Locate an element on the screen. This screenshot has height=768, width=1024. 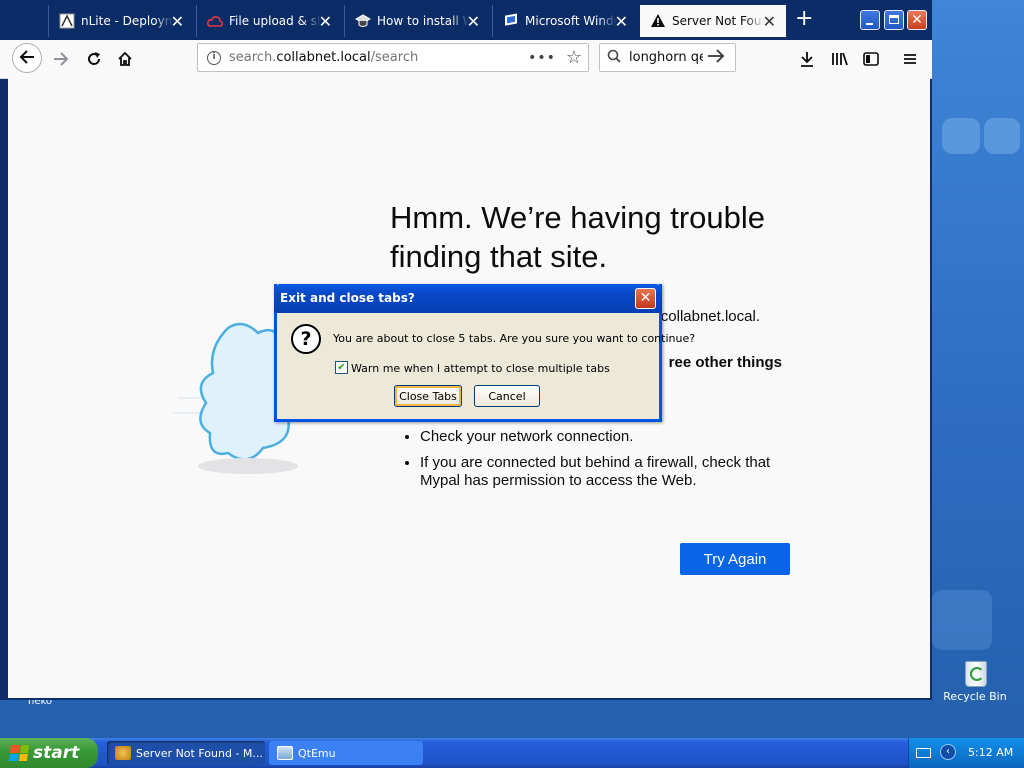
search-bar: longhorn qemu is located at coordinates (667, 57).